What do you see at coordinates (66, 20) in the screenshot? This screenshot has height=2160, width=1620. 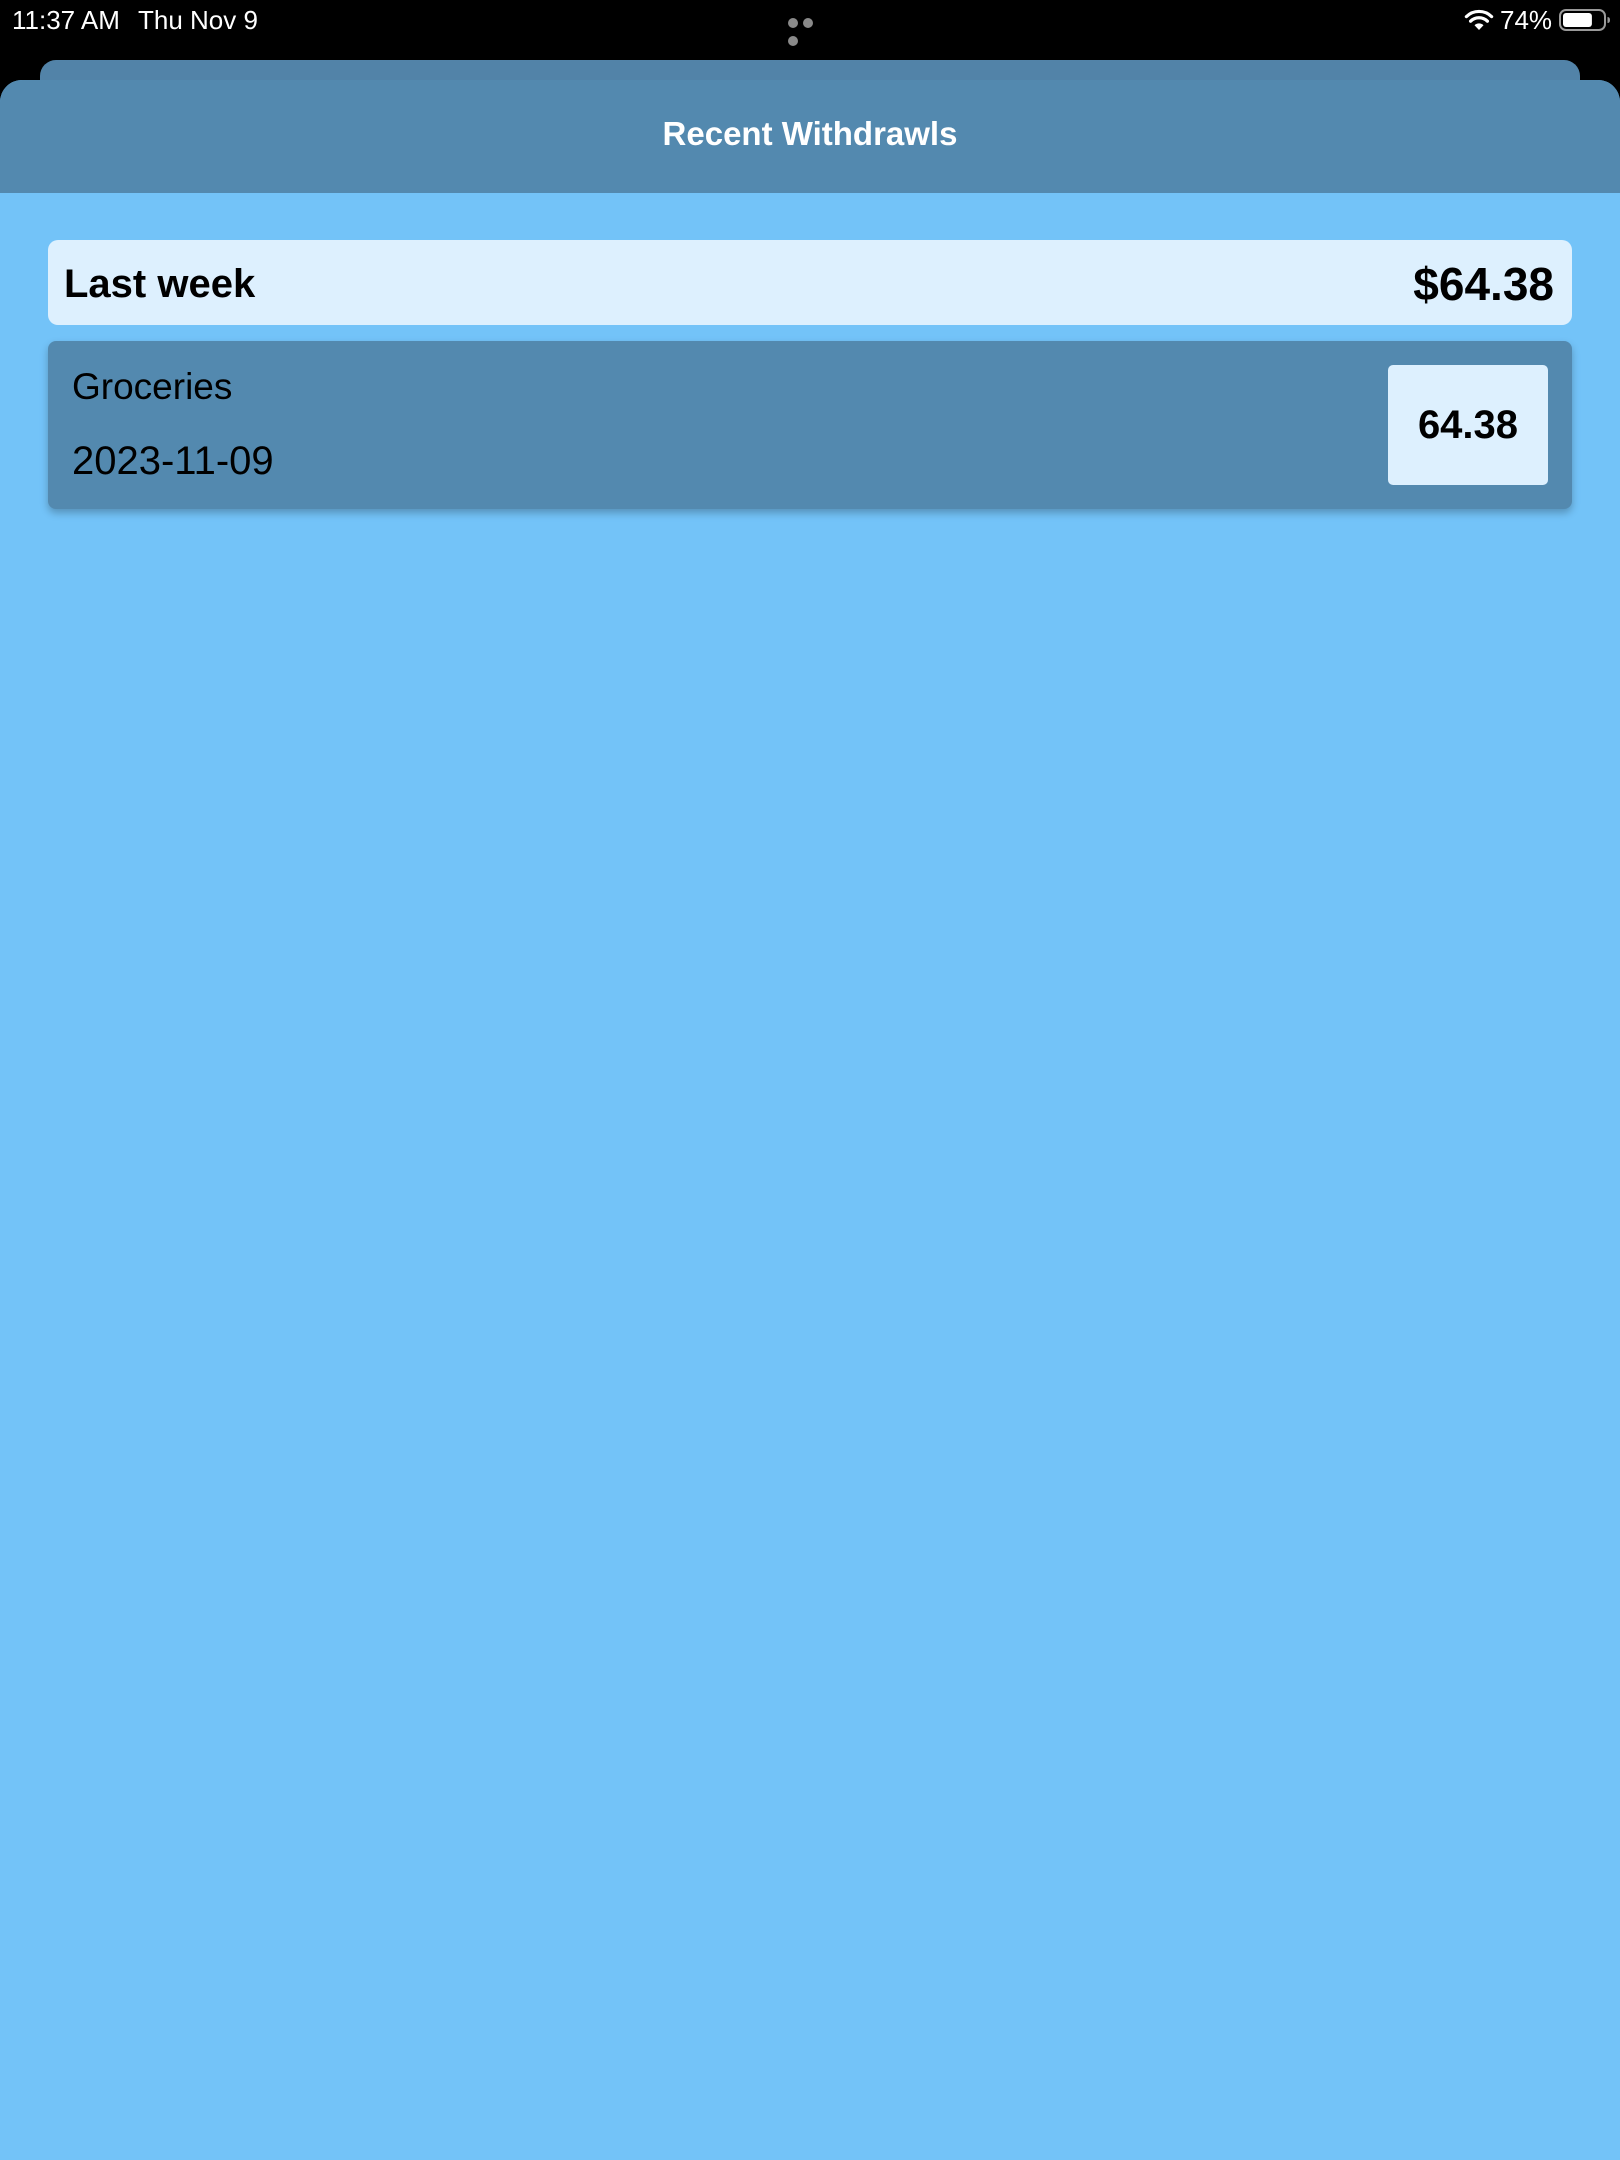 I see `status-time: 11:37 AM` at bounding box center [66, 20].